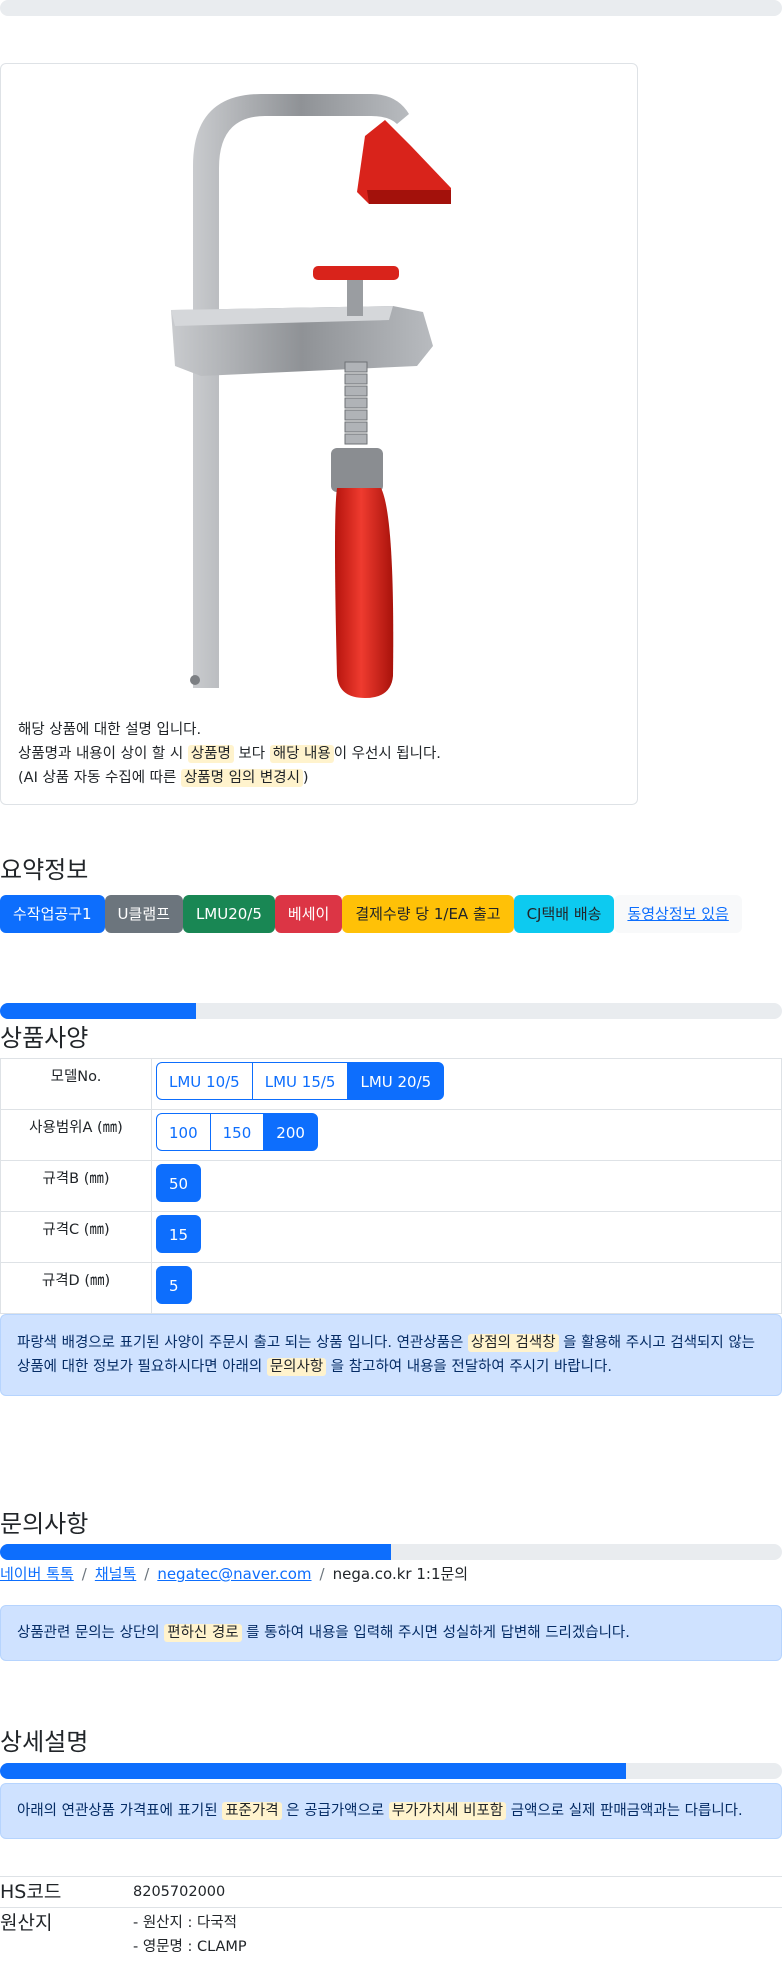 This screenshot has height=1961, width=782. Describe the element at coordinates (251, 754) in the screenshot. I see `description-text: 보다` at that location.